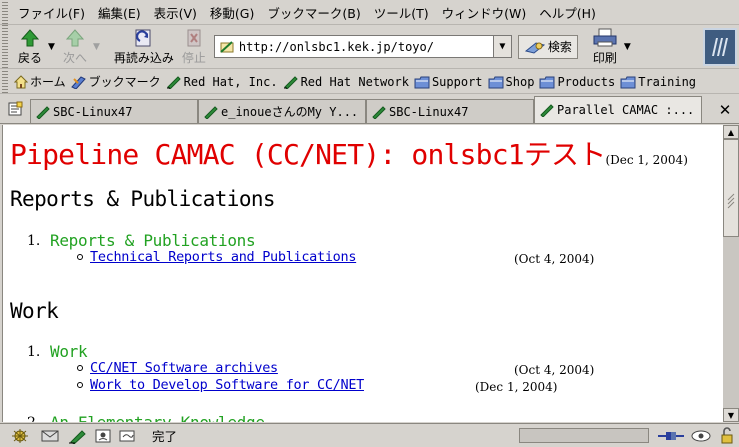  Describe the element at coordinates (69, 351) in the screenshot. I see `list-heading-work: Work` at that location.